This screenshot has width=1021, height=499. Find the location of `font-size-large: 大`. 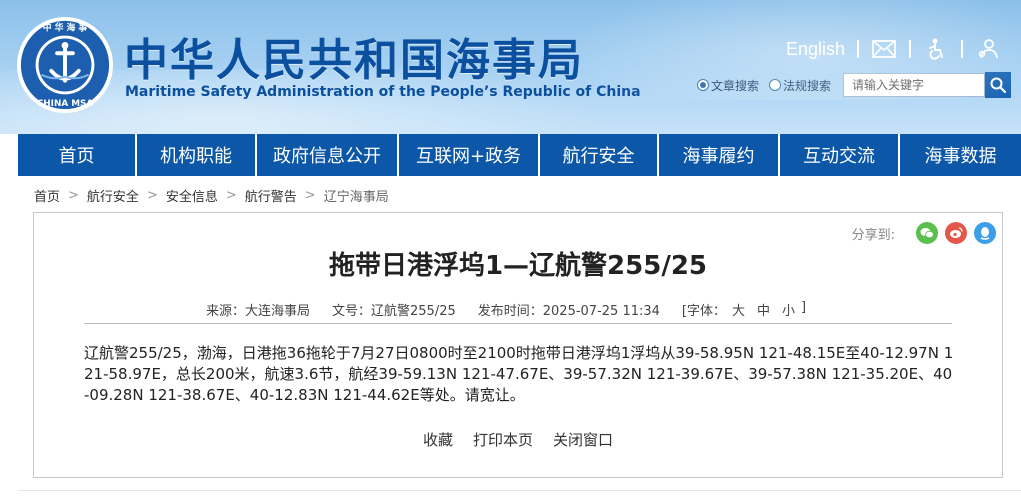

font-size-large: 大 is located at coordinates (738, 309).